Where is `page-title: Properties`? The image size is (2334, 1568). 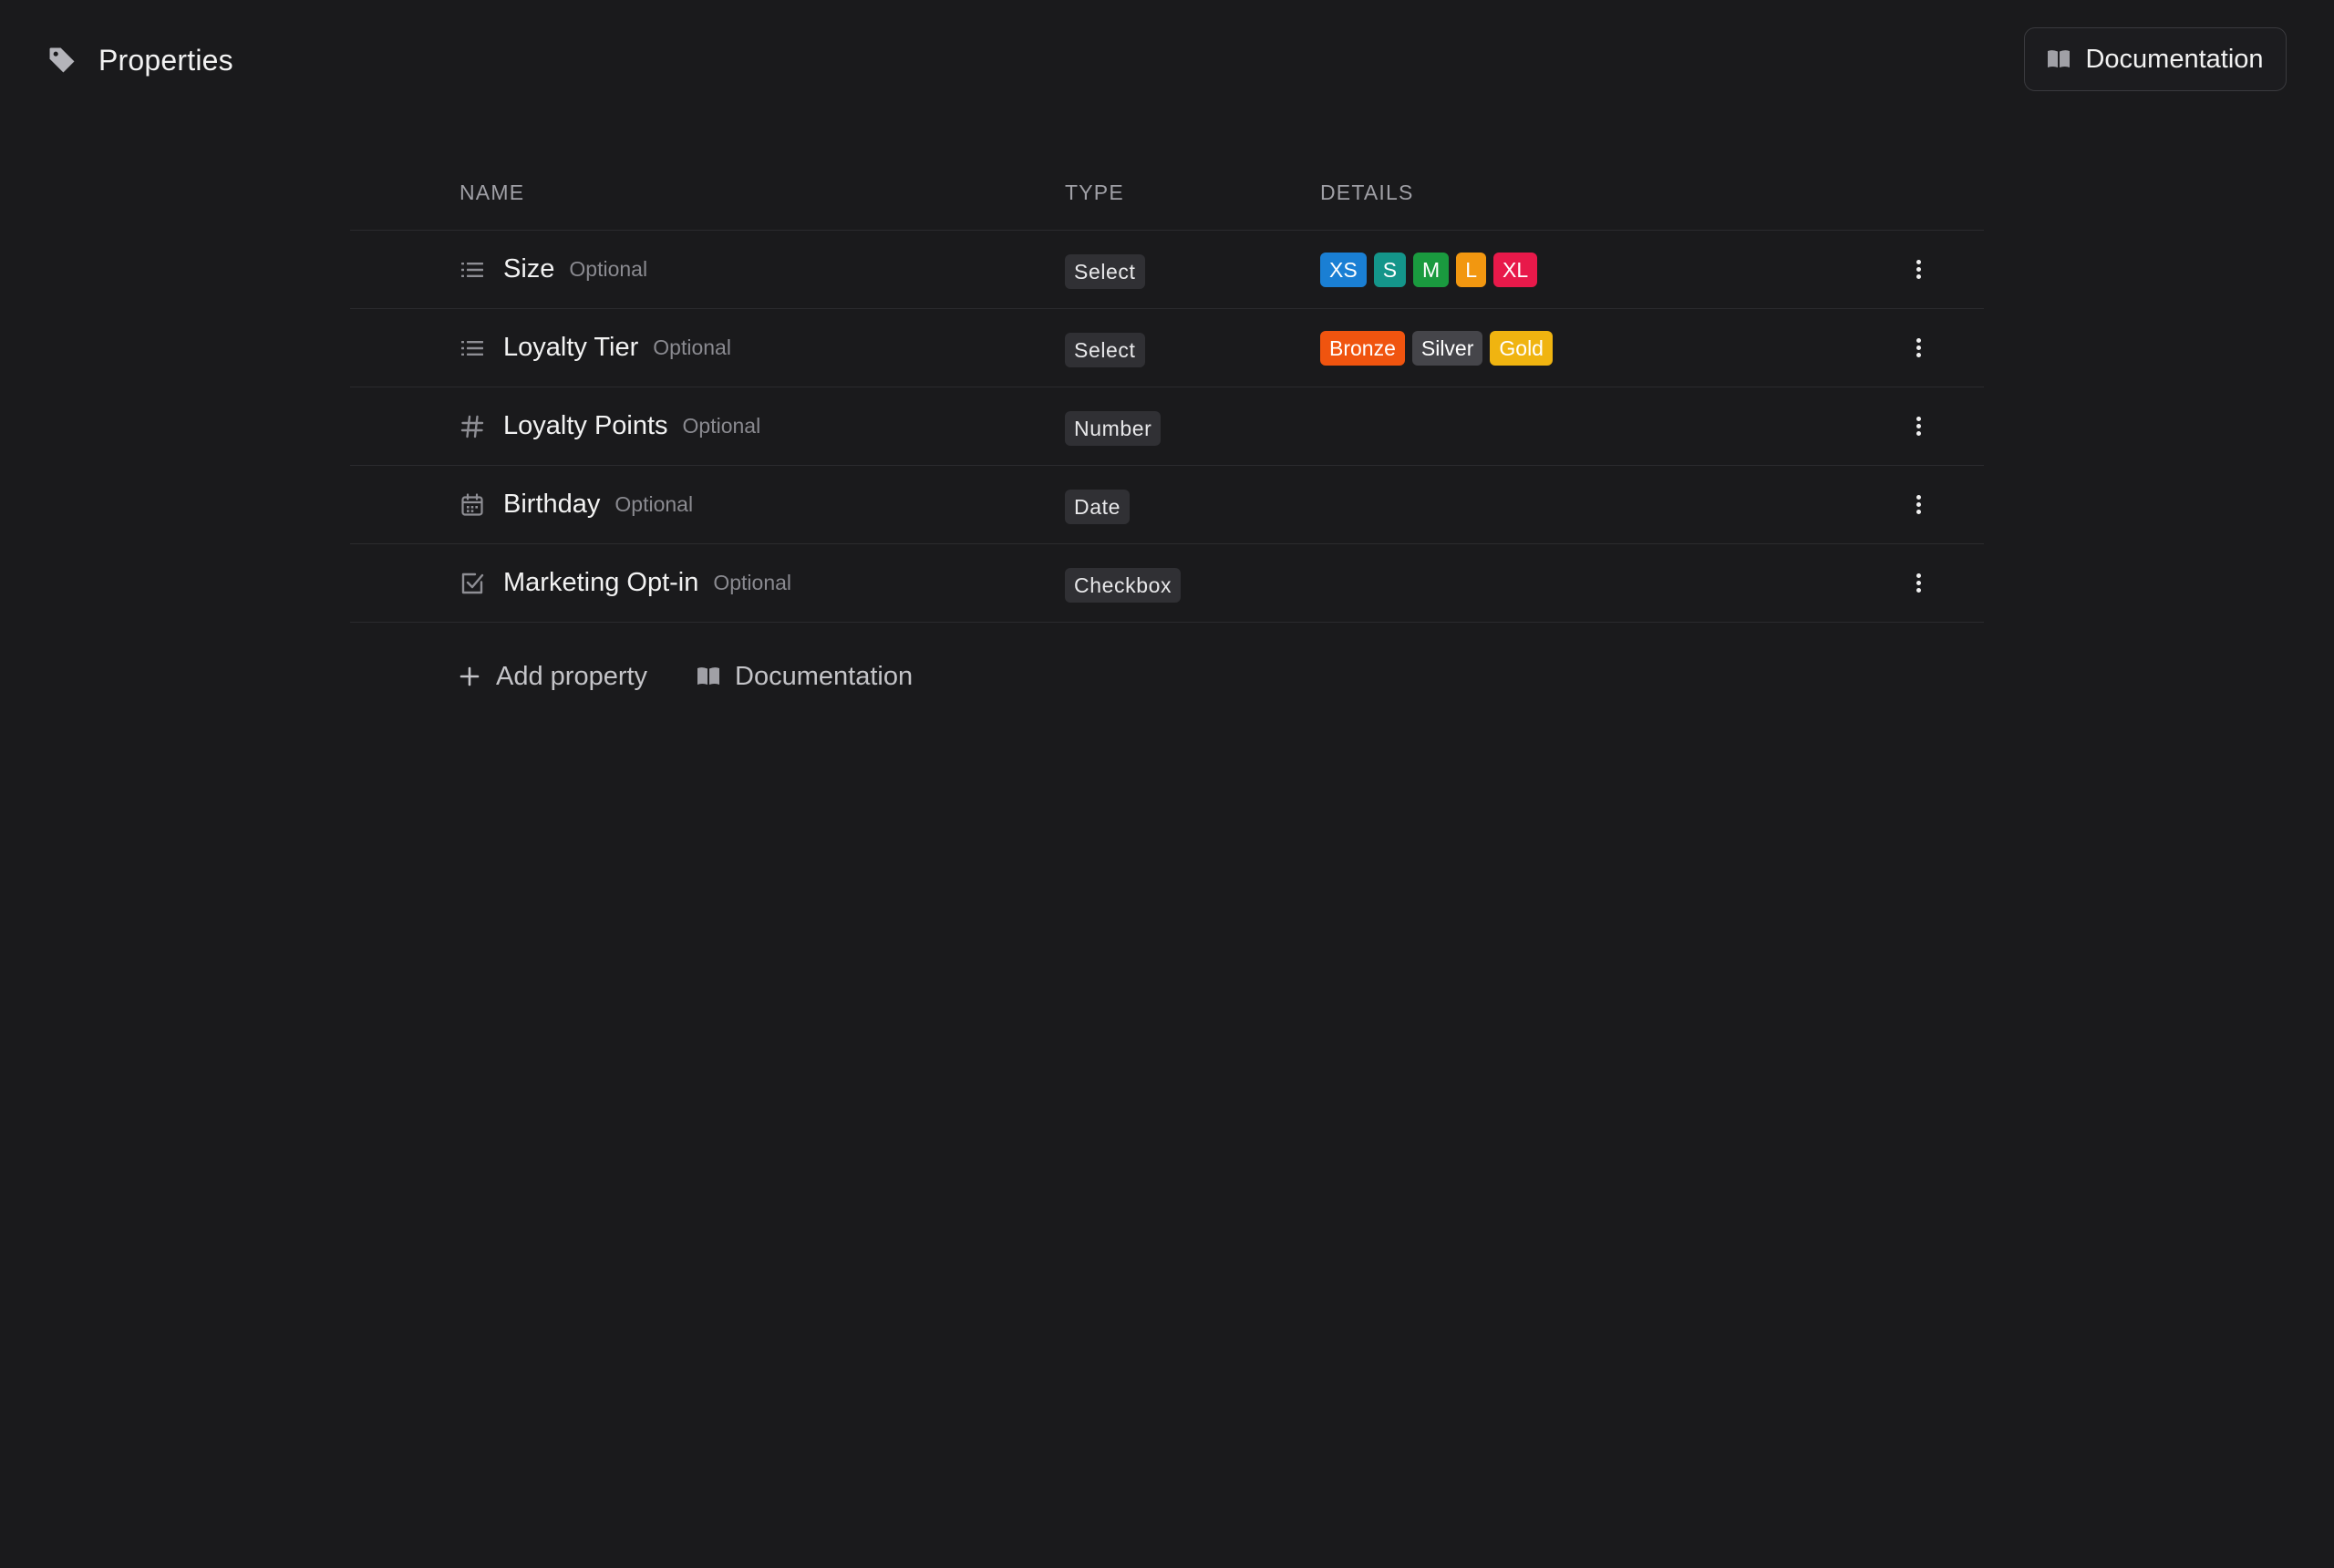 page-title: Properties is located at coordinates (165, 60).